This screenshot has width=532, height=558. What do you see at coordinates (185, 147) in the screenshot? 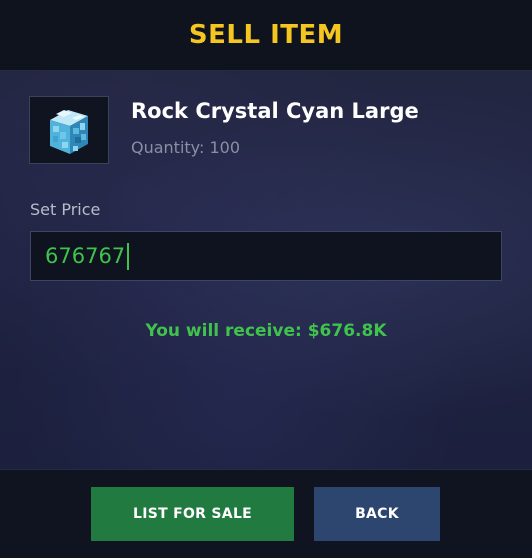
I see `item-quantity: Quantity: 100` at bounding box center [185, 147].